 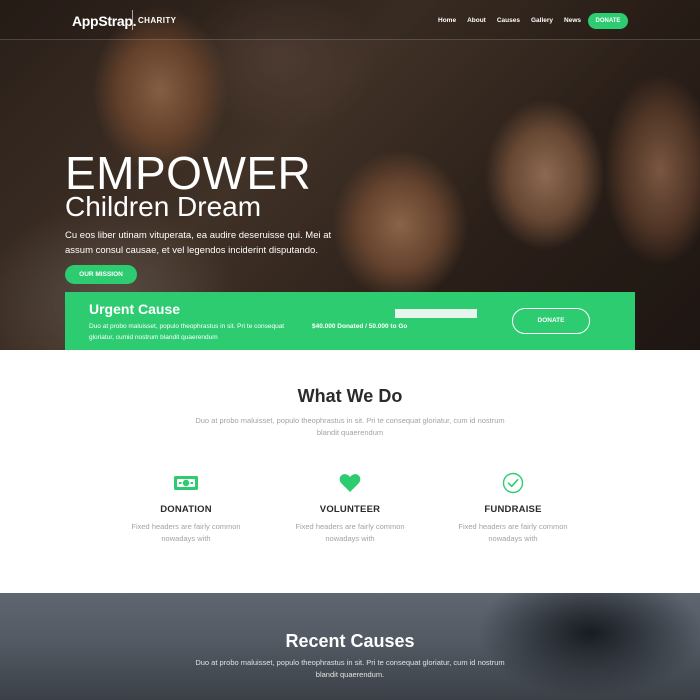 I want to click on donation-progress-label: $40.000 Donated / 50.000 to Go, so click(x=360, y=326).